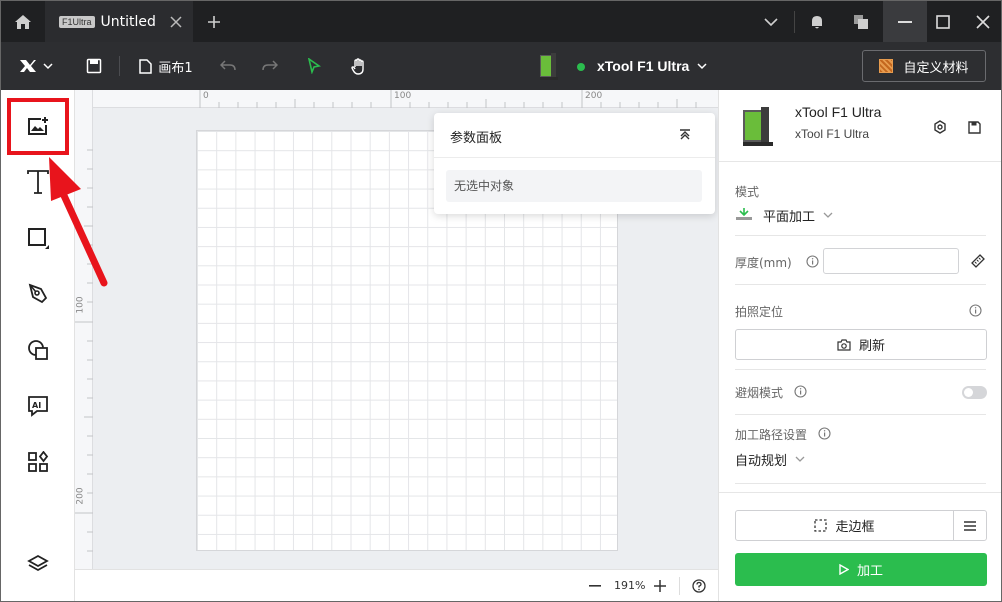  I want to click on pointer-icon, so click(314, 66).